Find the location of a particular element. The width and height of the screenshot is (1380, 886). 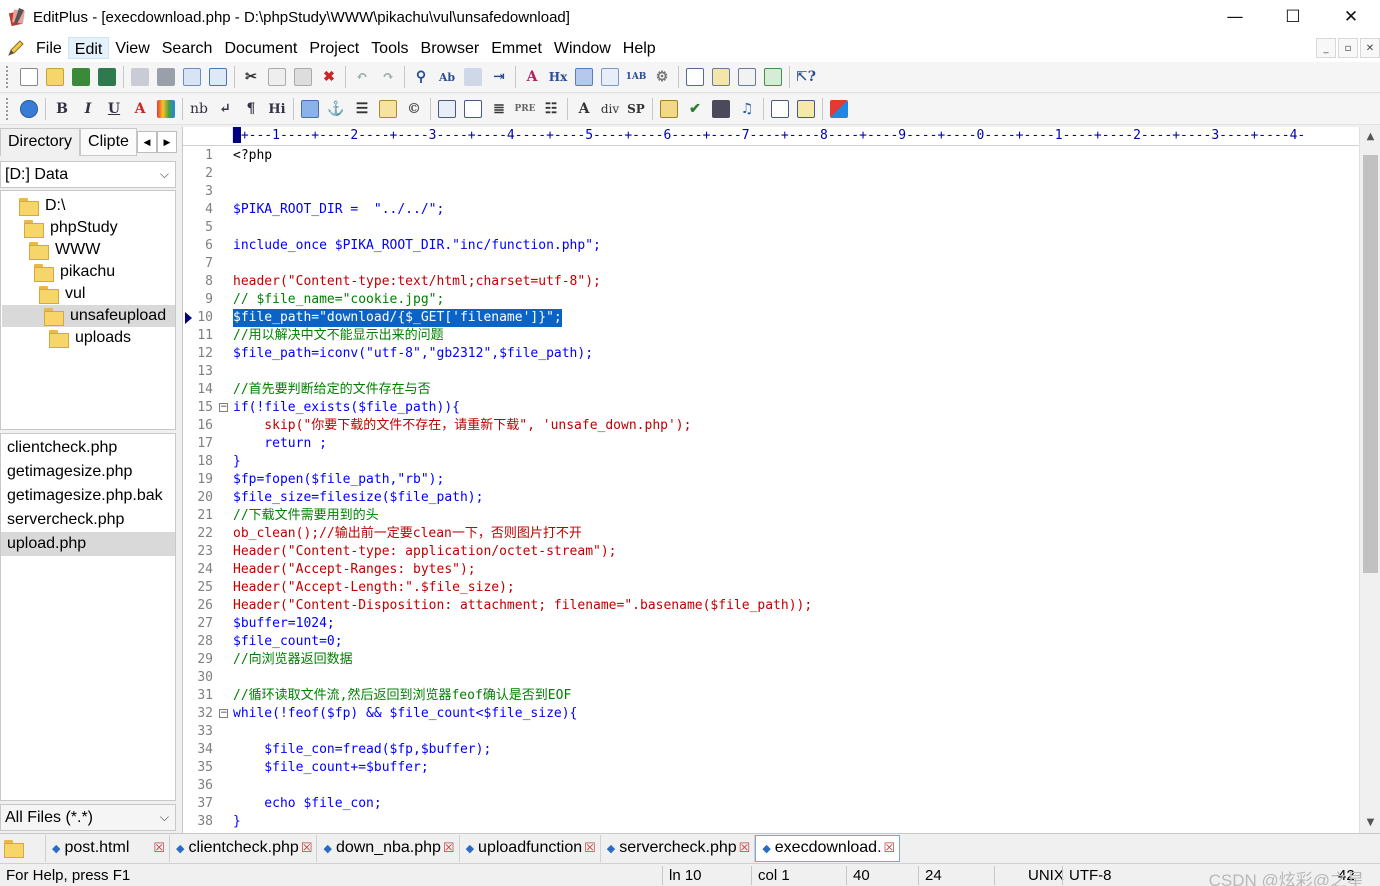

doc-tab: ◆ servercheck.php ☒ is located at coordinates (678, 848).